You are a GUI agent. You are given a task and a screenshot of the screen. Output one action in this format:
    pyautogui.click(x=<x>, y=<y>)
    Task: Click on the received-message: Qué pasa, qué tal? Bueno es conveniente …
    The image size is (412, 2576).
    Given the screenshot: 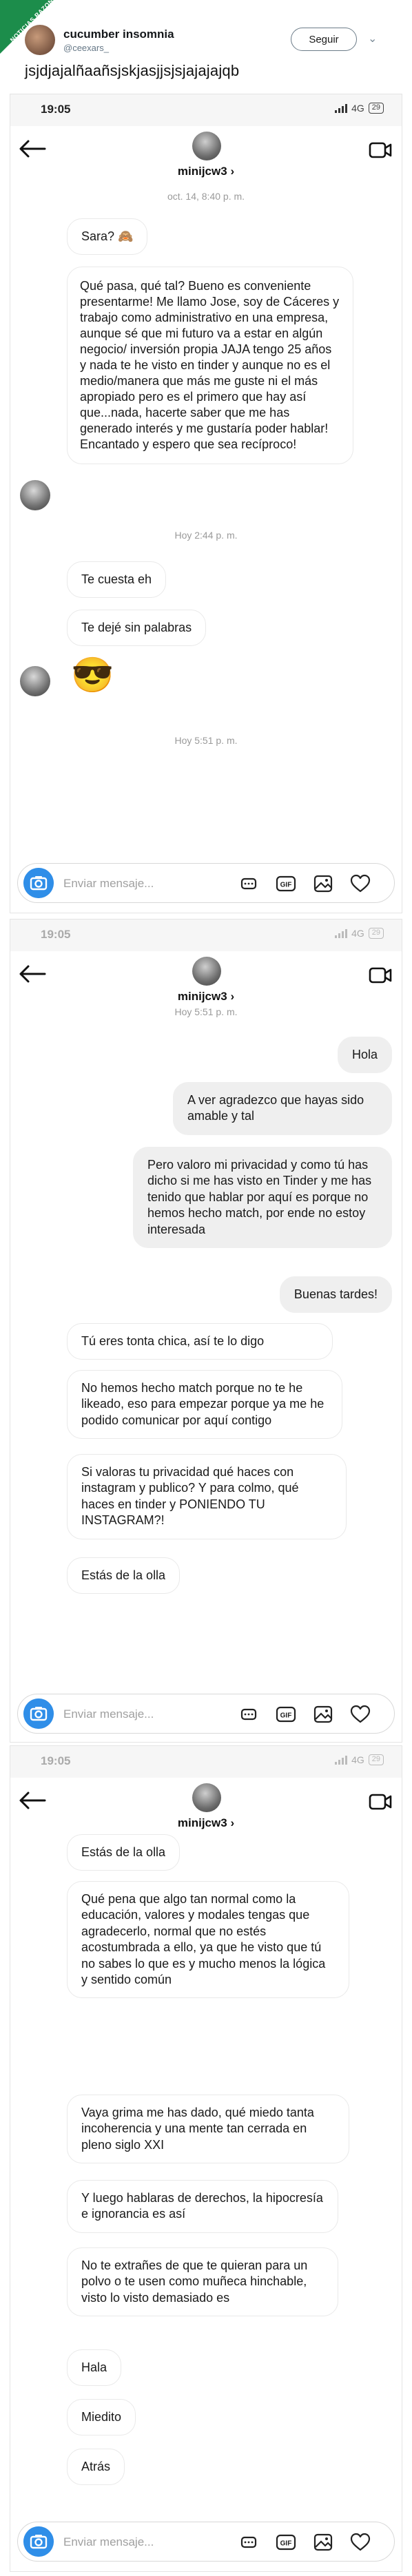 What is the action you would take?
    pyautogui.click(x=210, y=366)
    